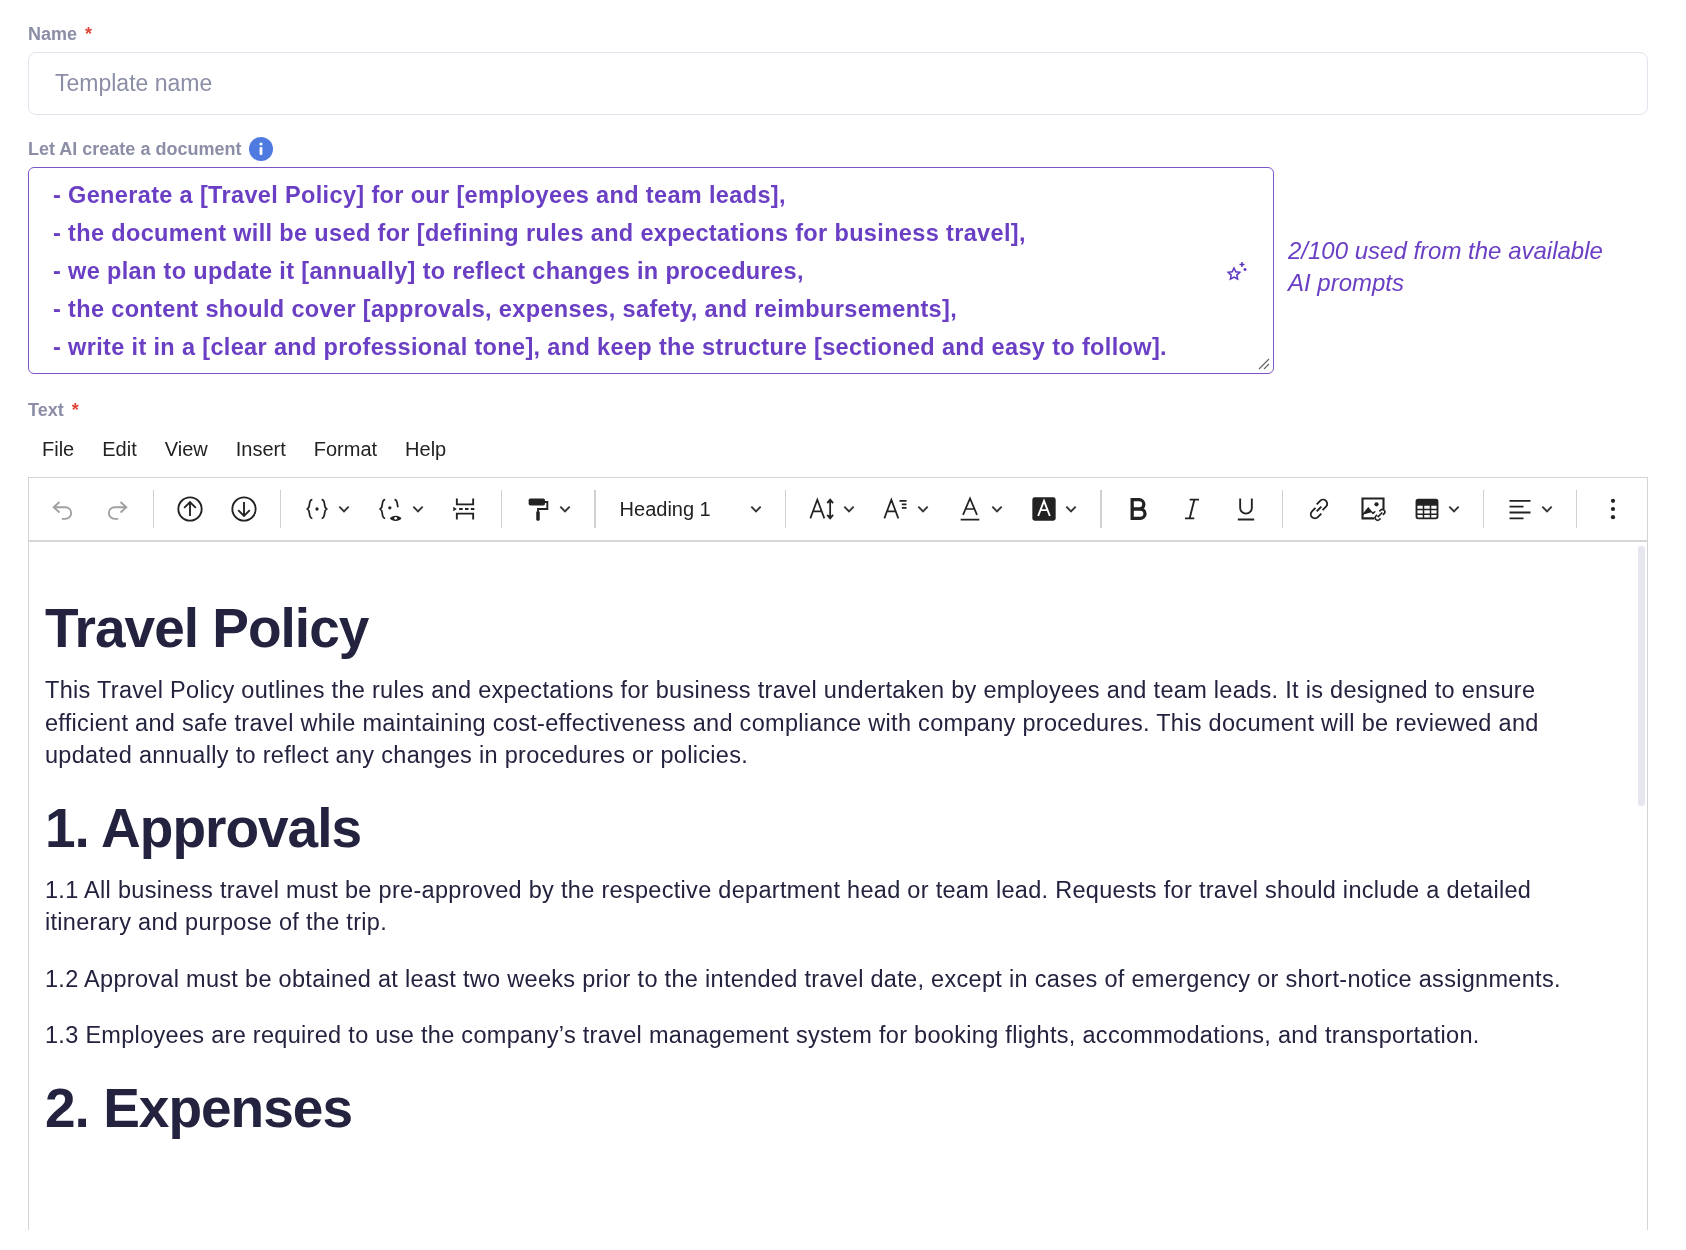  Describe the element at coordinates (505, 309) in the screenshot. I see `prompt-line: - the content should cover [approvals, expenses, safety, and reimbursements],` at that location.